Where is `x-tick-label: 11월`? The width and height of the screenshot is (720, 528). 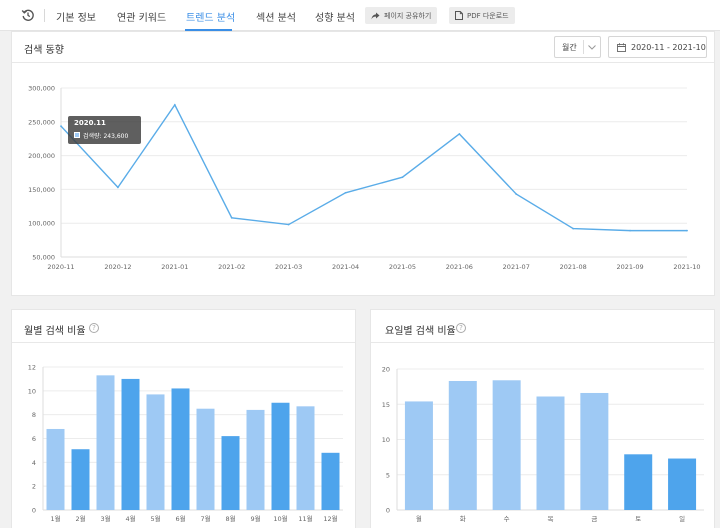 x-tick-label: 11월 is located at coordinates (305, 518).